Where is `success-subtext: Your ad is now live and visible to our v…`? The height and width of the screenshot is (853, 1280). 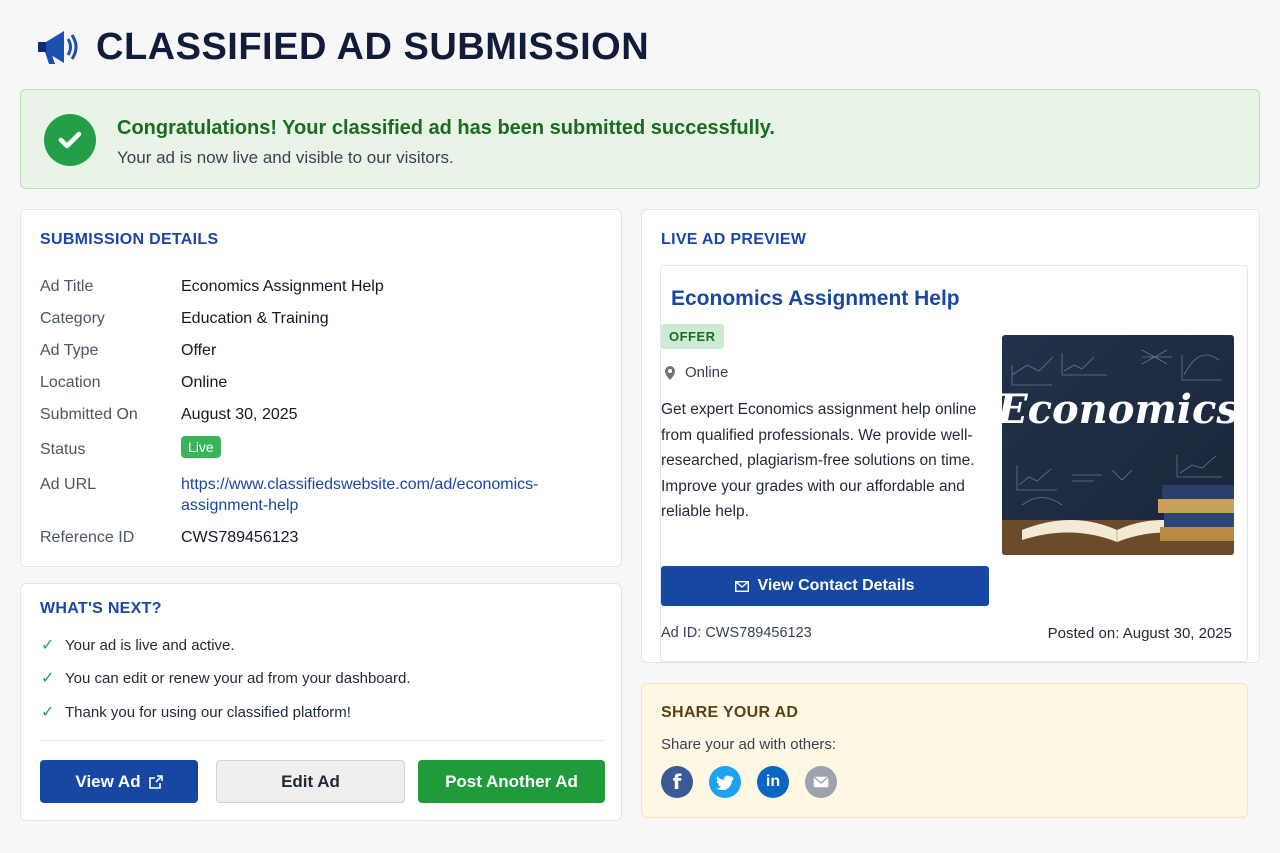
success-subtext: Your ad is now live and visible to our v… is located at coordinates (285, 157).